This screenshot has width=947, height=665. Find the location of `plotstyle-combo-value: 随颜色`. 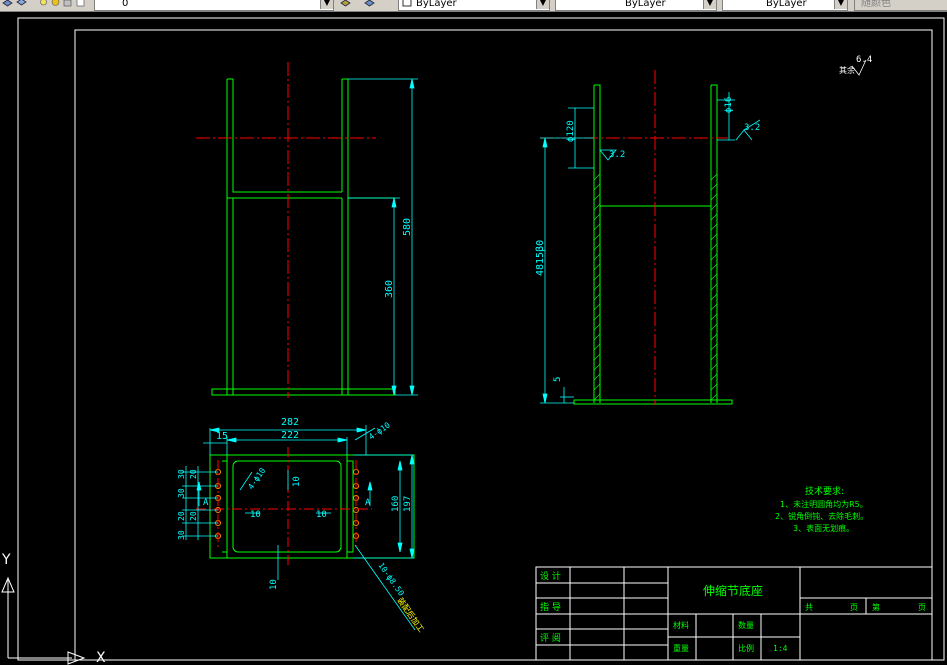

plotstyle-combo-value: 随颜色 is located at coordinates (876, 4).